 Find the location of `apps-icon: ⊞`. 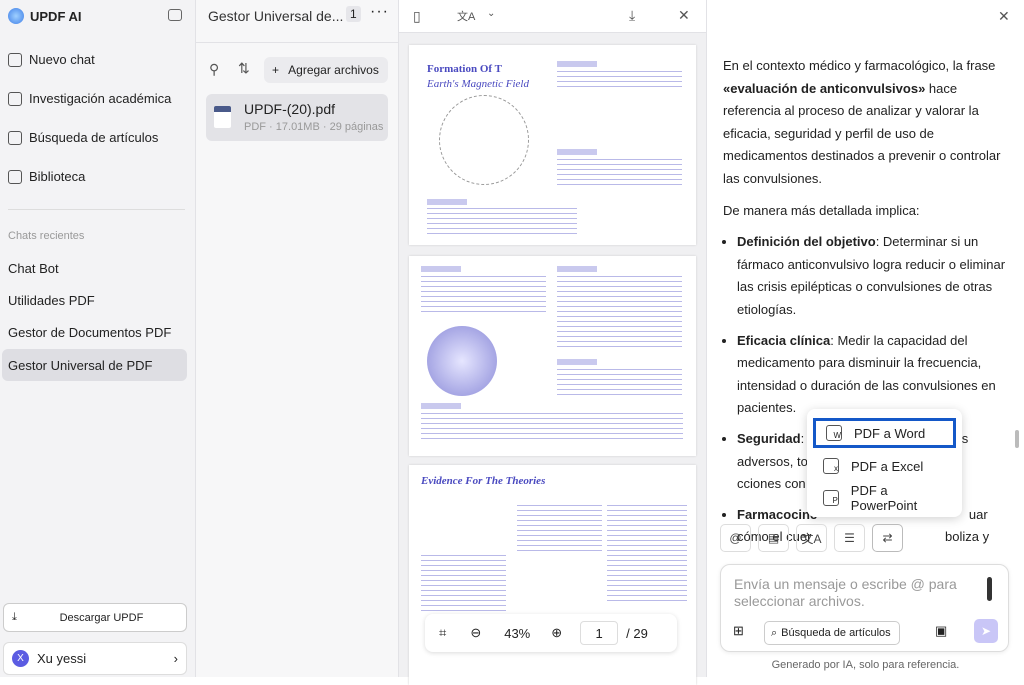

apps-icon: ⊞ is located at coordinates (738, 631).